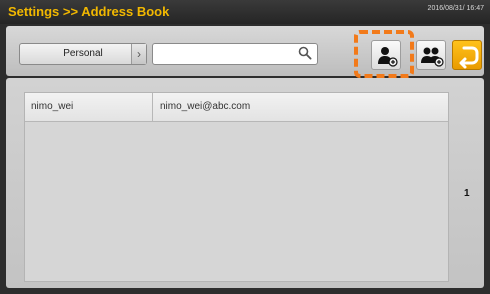  Describe the element at coordinates (52, 106) in the screenshot. I see `contact-name: nimo_wei` at that location.